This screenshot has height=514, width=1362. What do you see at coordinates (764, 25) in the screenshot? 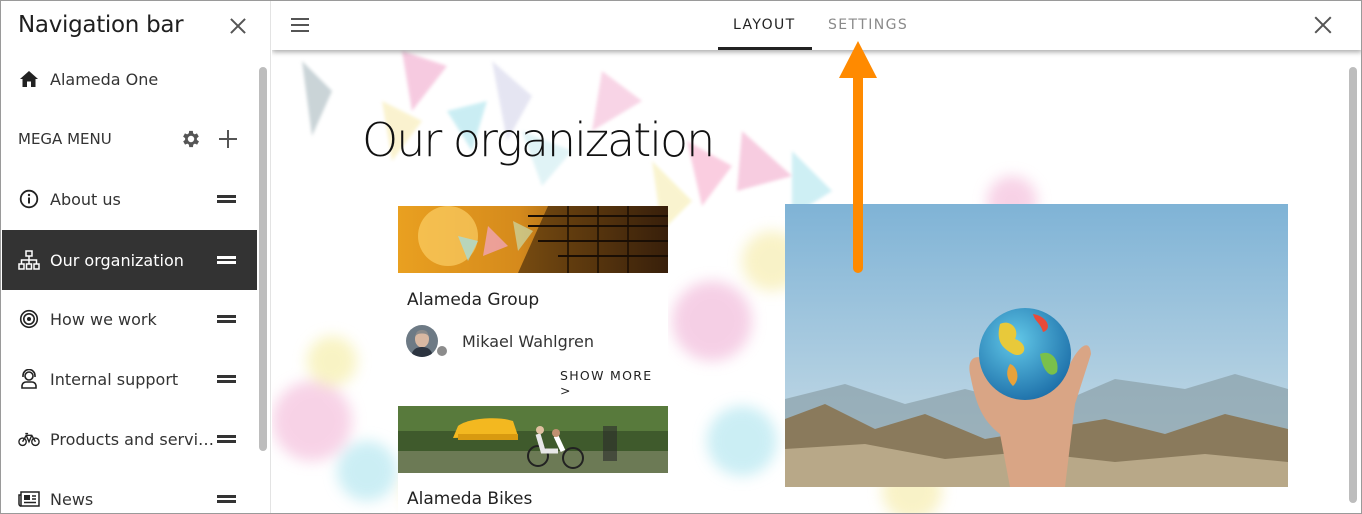
I see `tab-layout: LAYOUT` at bounding box center [764, 25].